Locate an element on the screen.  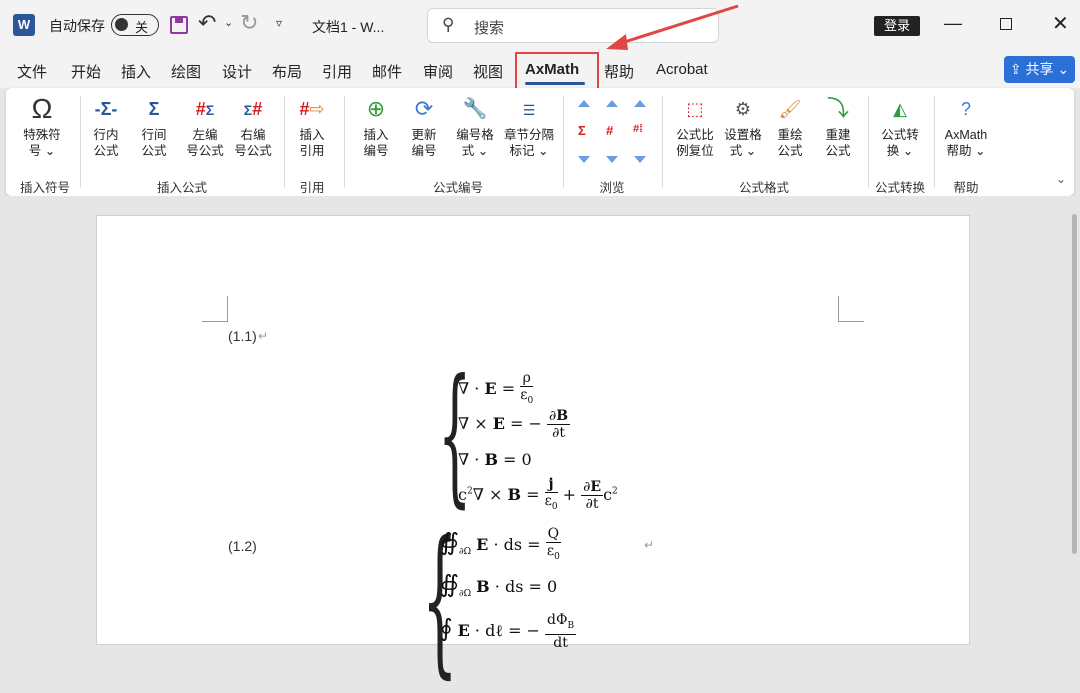
tab-draw: 绘图 is located at coordinates (186, 71).